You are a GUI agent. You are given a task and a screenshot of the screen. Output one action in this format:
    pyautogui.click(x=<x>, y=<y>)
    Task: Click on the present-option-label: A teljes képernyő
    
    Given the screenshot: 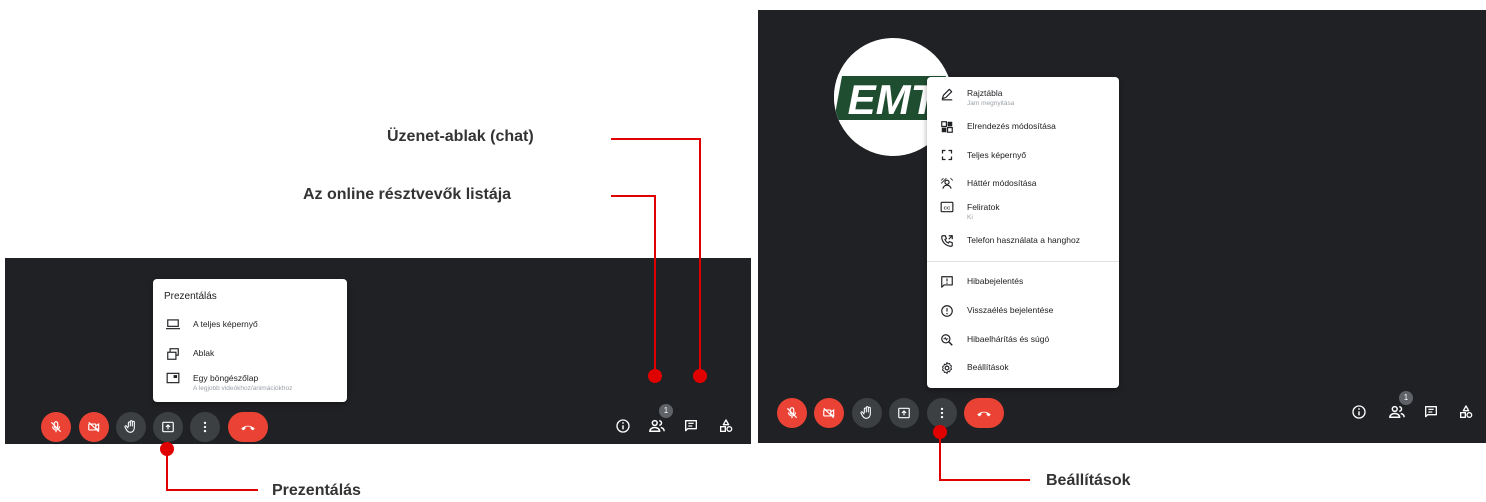 What is the action you would take?
    pyautogui.click(x=225, y=324)
    